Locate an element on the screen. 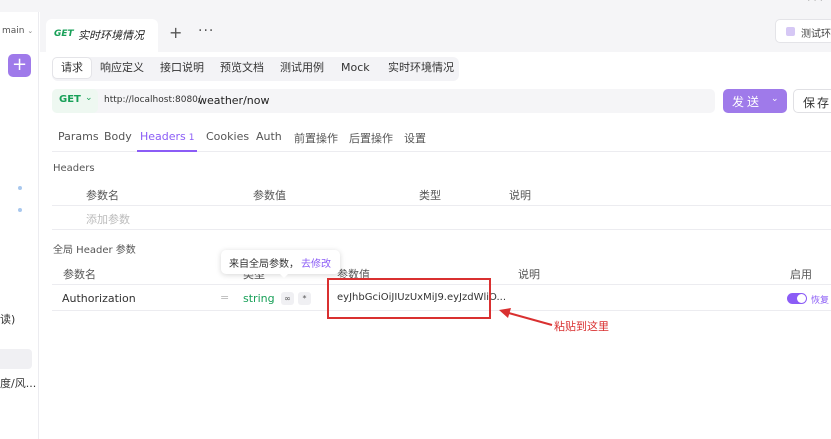 Image resolution: width=831 pixels, height=439 pixels. sidebar-add-button: + is located at coordinates (19, 65).